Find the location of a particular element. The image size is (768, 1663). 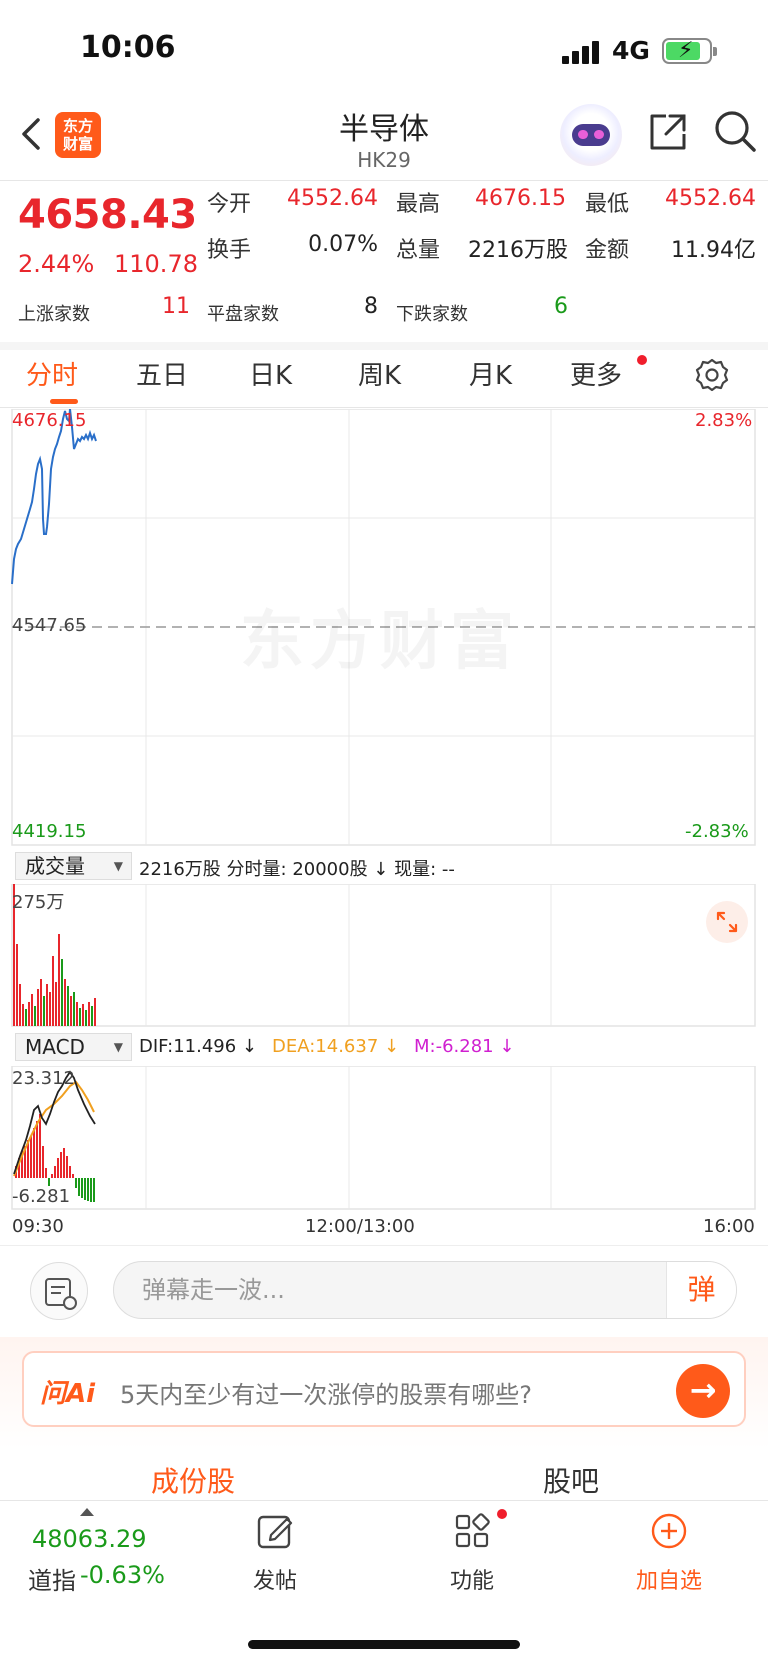

amount-value: 11.94亿 is located at coordinates (713, 250).